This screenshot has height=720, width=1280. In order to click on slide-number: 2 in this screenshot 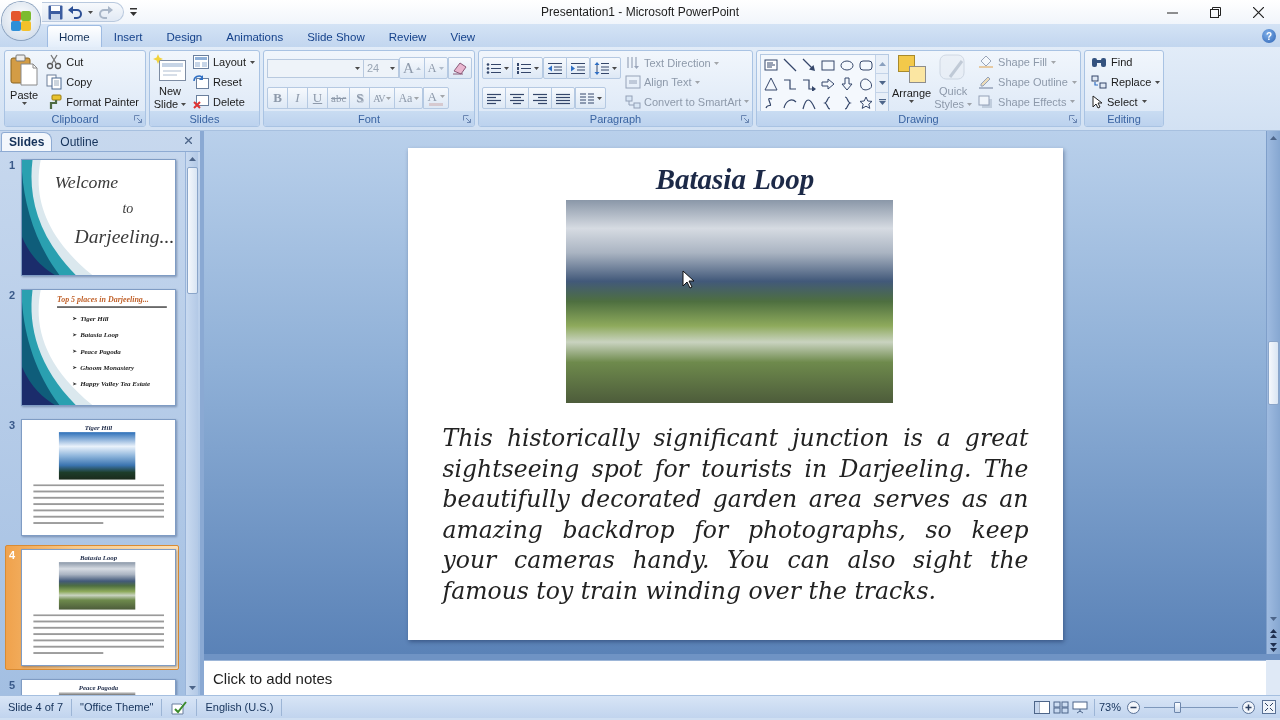, I will do `click(12, 295)`.